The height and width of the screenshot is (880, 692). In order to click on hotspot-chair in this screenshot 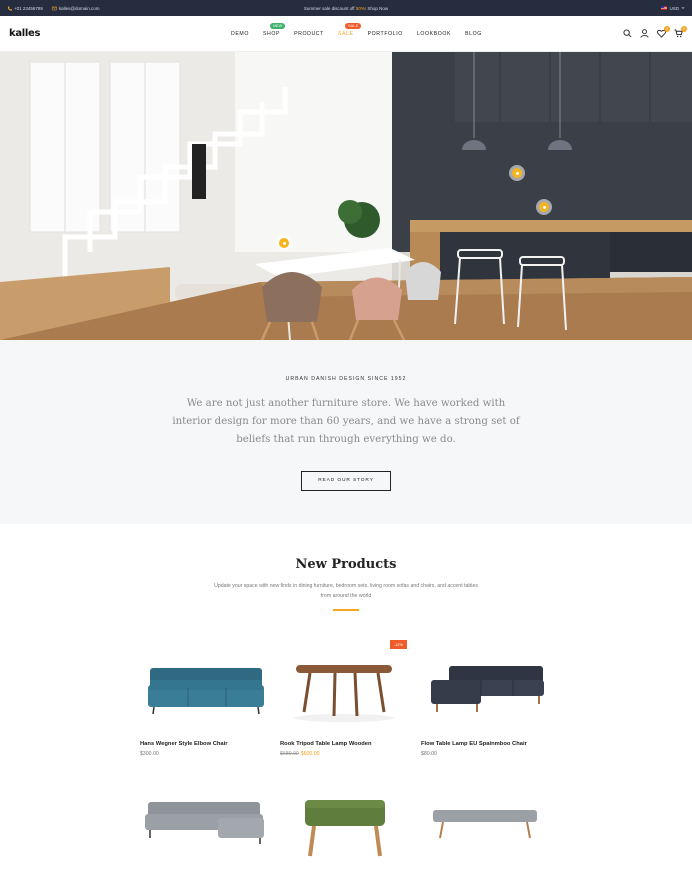, I will do `click(284, 243)`.